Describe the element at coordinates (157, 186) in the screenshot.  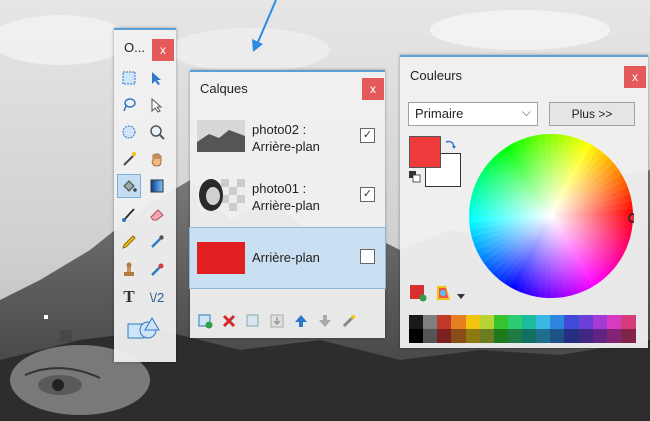
I see `gradient-icon` at that location.